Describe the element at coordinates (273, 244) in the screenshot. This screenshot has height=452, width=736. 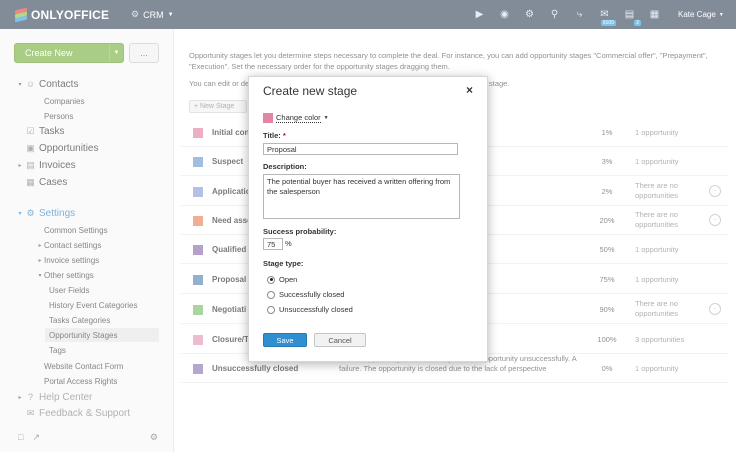
I see `probability-input: 75` at that location.